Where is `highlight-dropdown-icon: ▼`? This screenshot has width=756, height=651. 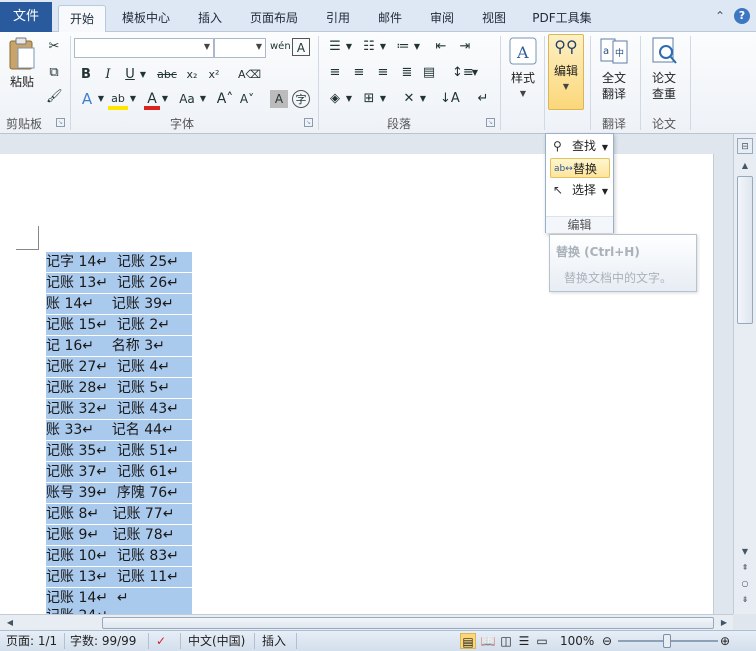
highlight-dropdown-icon: ▼ is located at coordinates (133, 99).